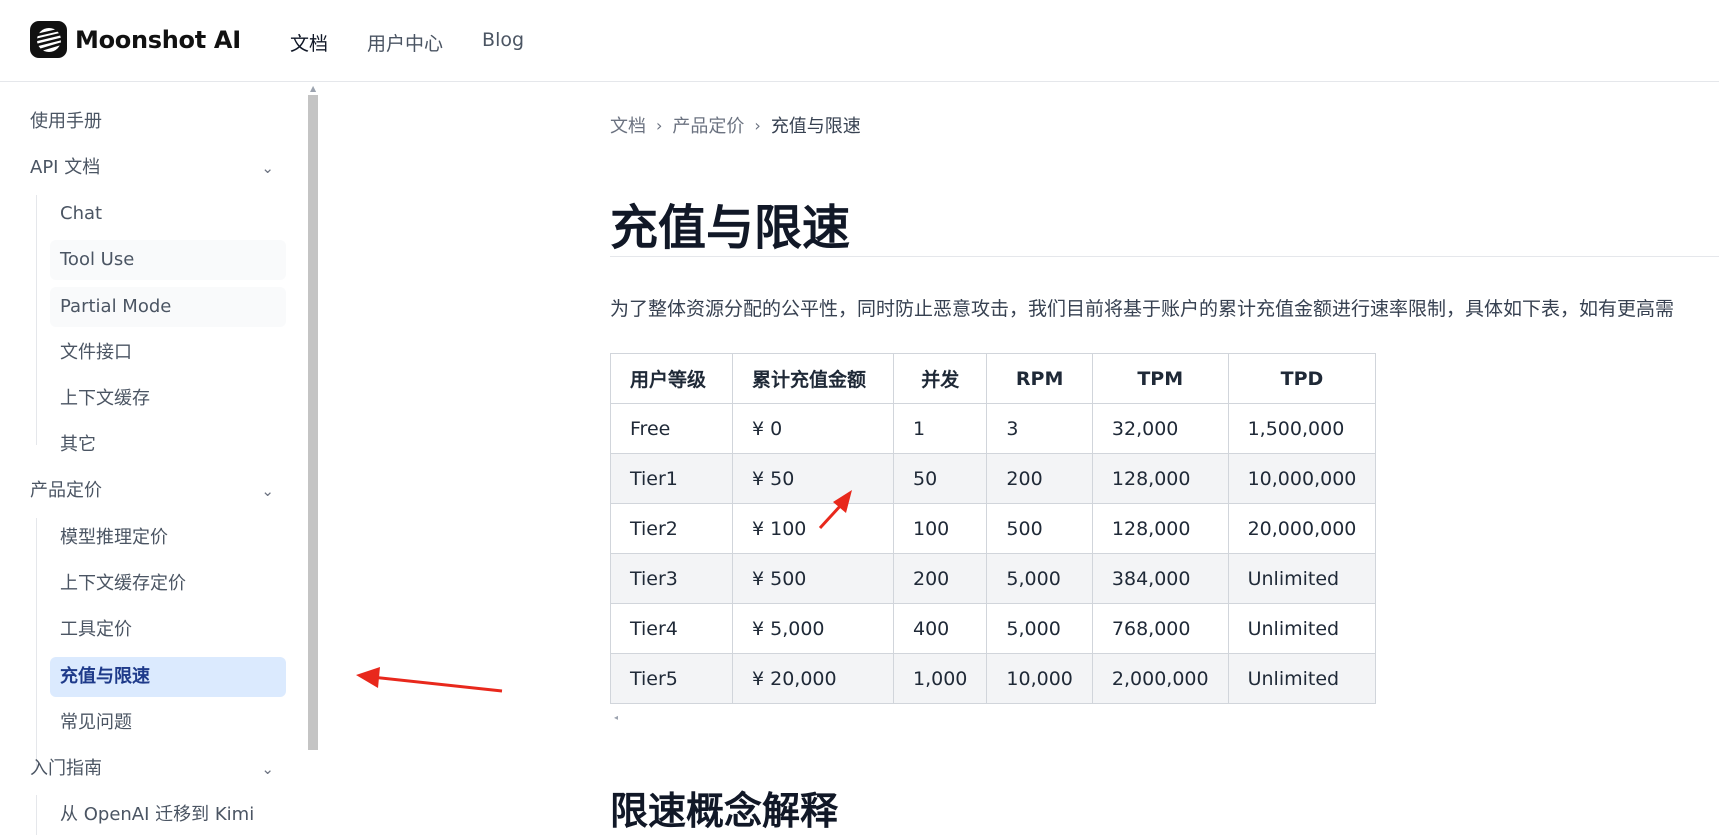  Describe the element at coordinates (168, 584) in the screenshot. I see `sidebar-item-cache-pricing: 上下文缓存定价` at that location.